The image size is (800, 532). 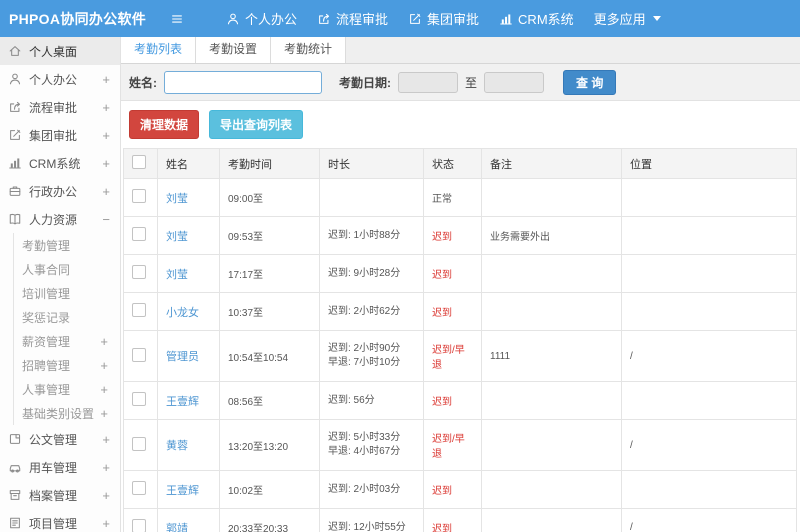 I want to click on location-cell: /, so click(x=709, y=356).